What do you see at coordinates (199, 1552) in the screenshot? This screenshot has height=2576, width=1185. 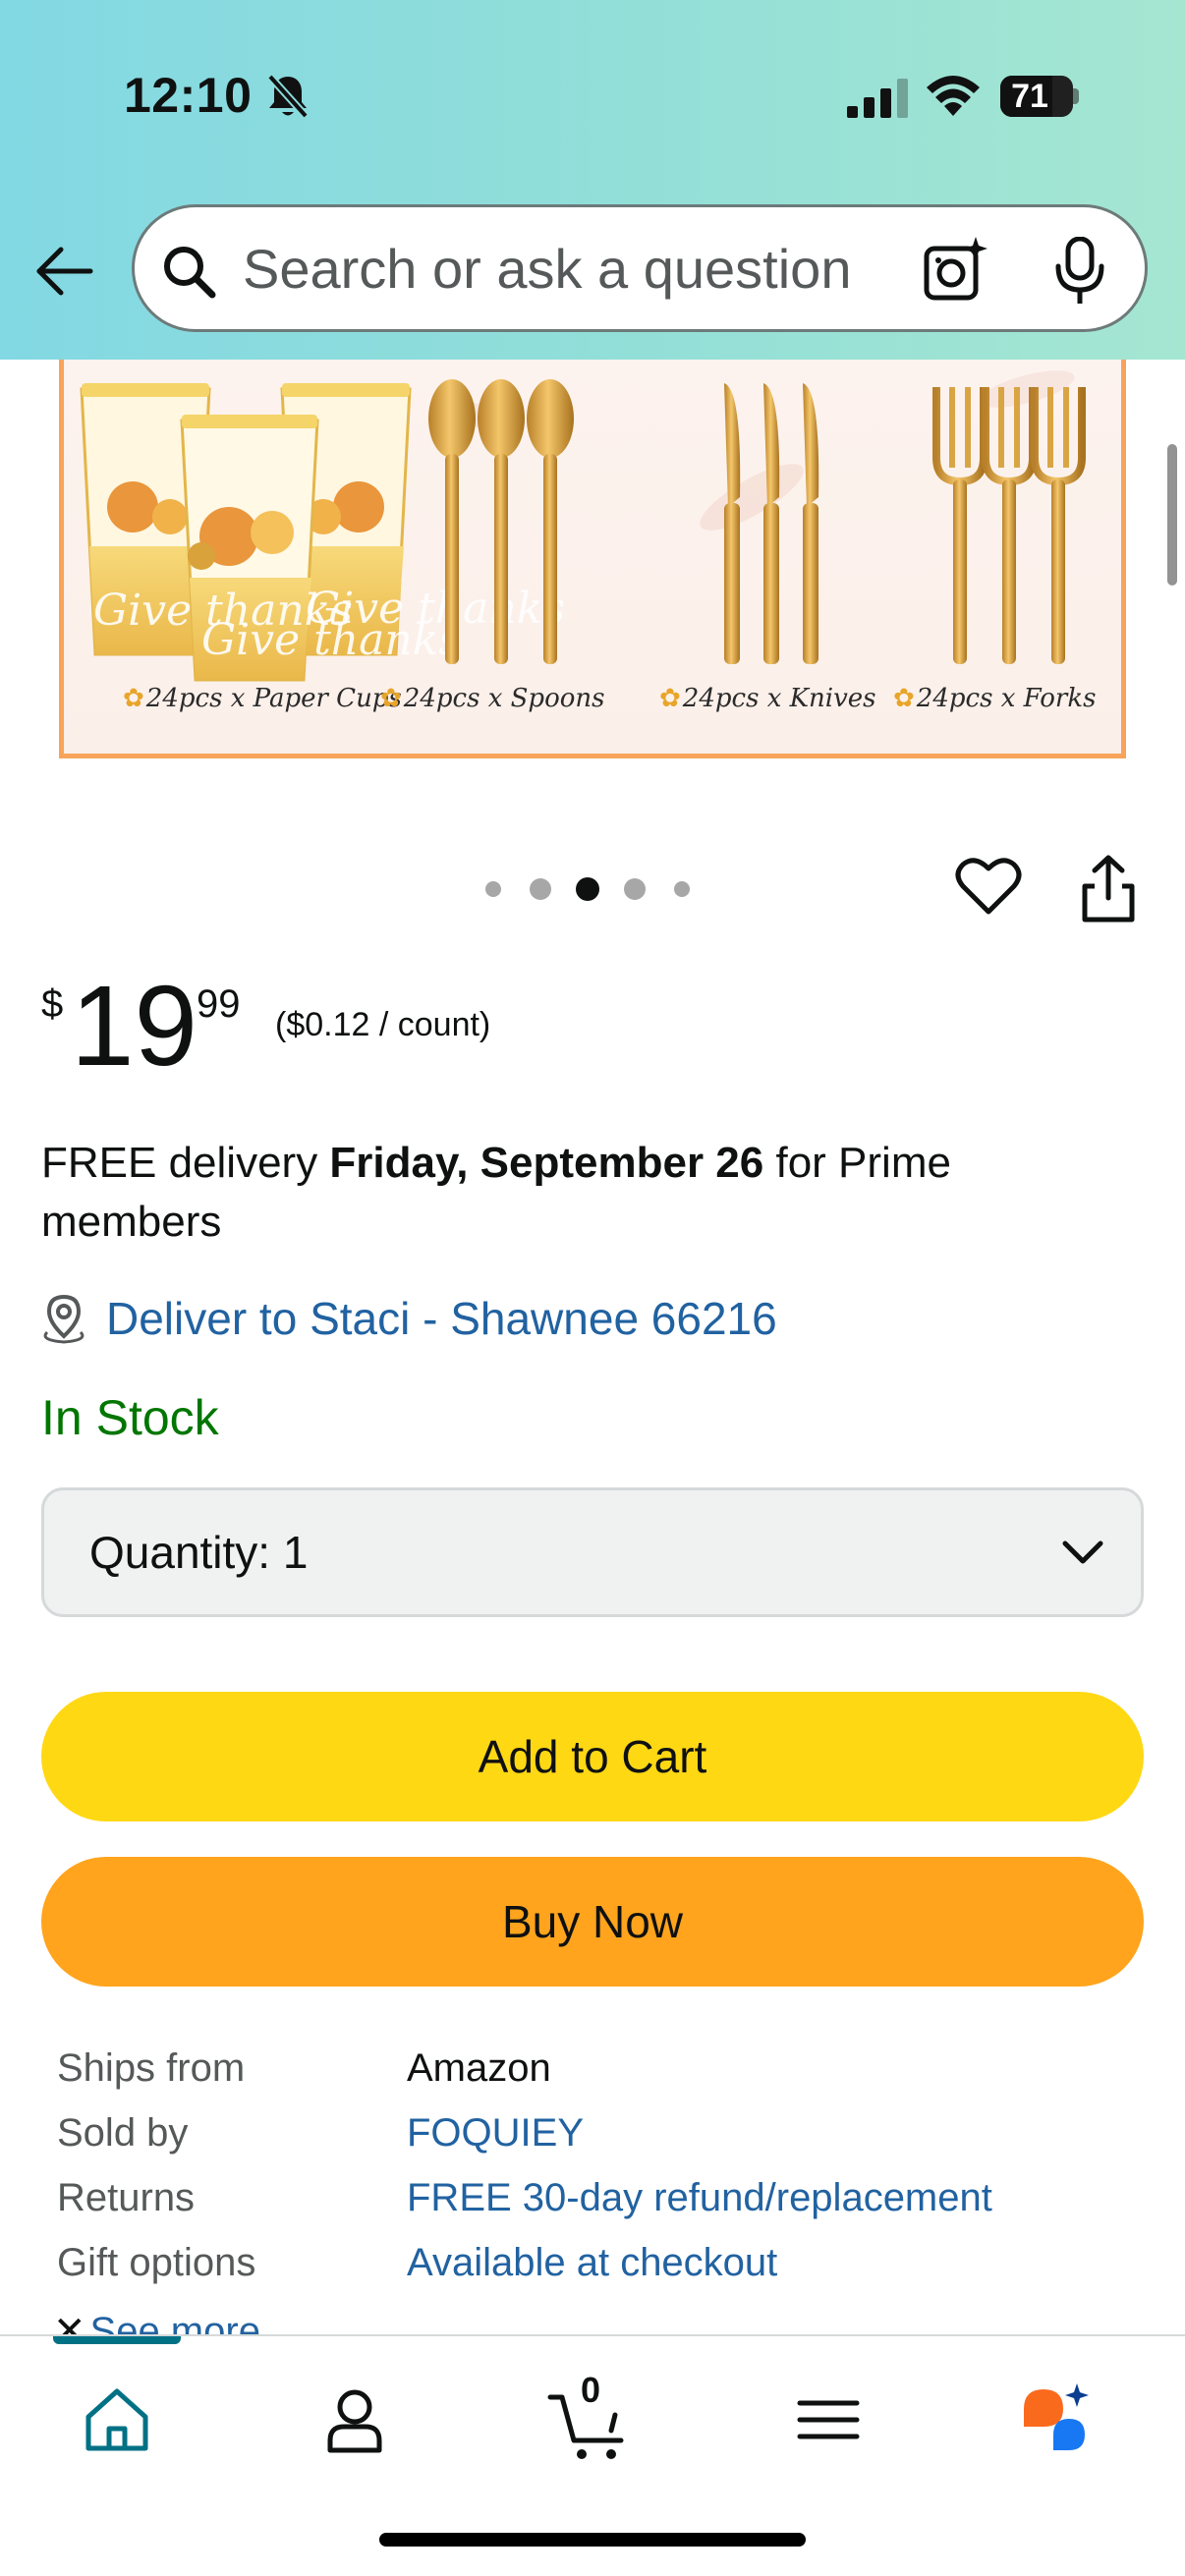 I see `quantity-label: Quantity: 1` at bounding box center [199, 1552].